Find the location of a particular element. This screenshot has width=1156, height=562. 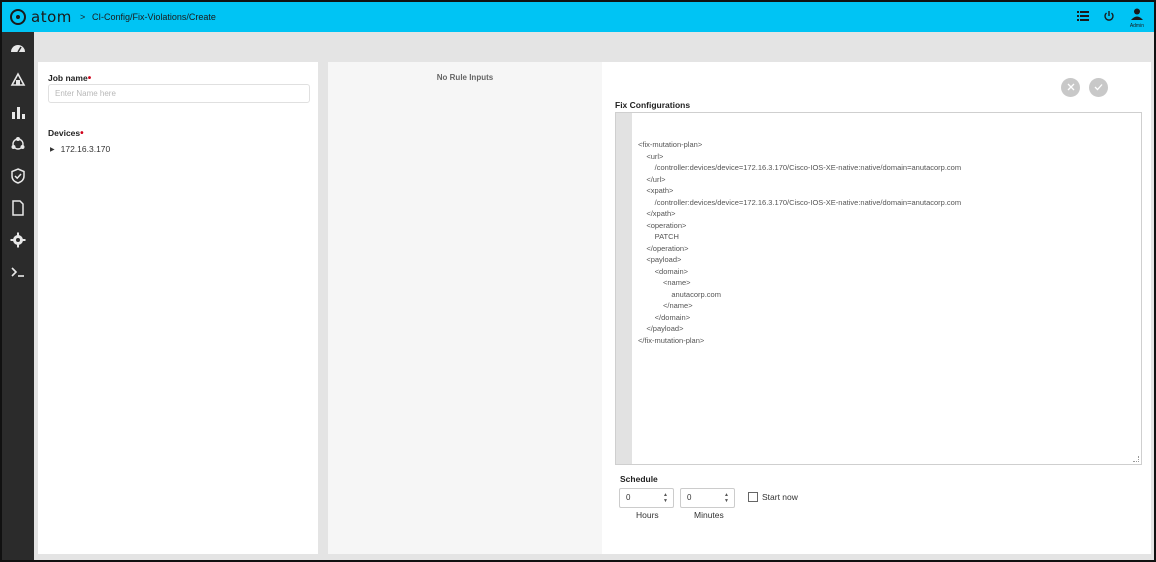

logo-text: atom is located at coordinates (51, 17).